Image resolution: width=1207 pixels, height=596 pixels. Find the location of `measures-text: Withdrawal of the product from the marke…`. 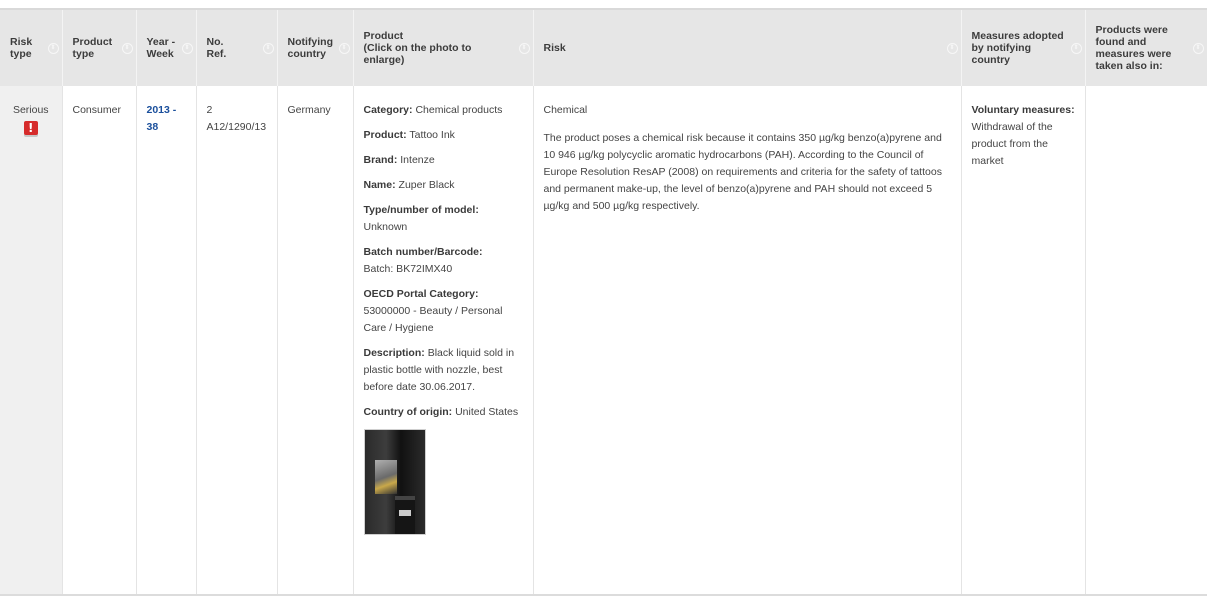

measures-text: Withdrawal of the product from the marke… is located at coordinates (1012, 144).